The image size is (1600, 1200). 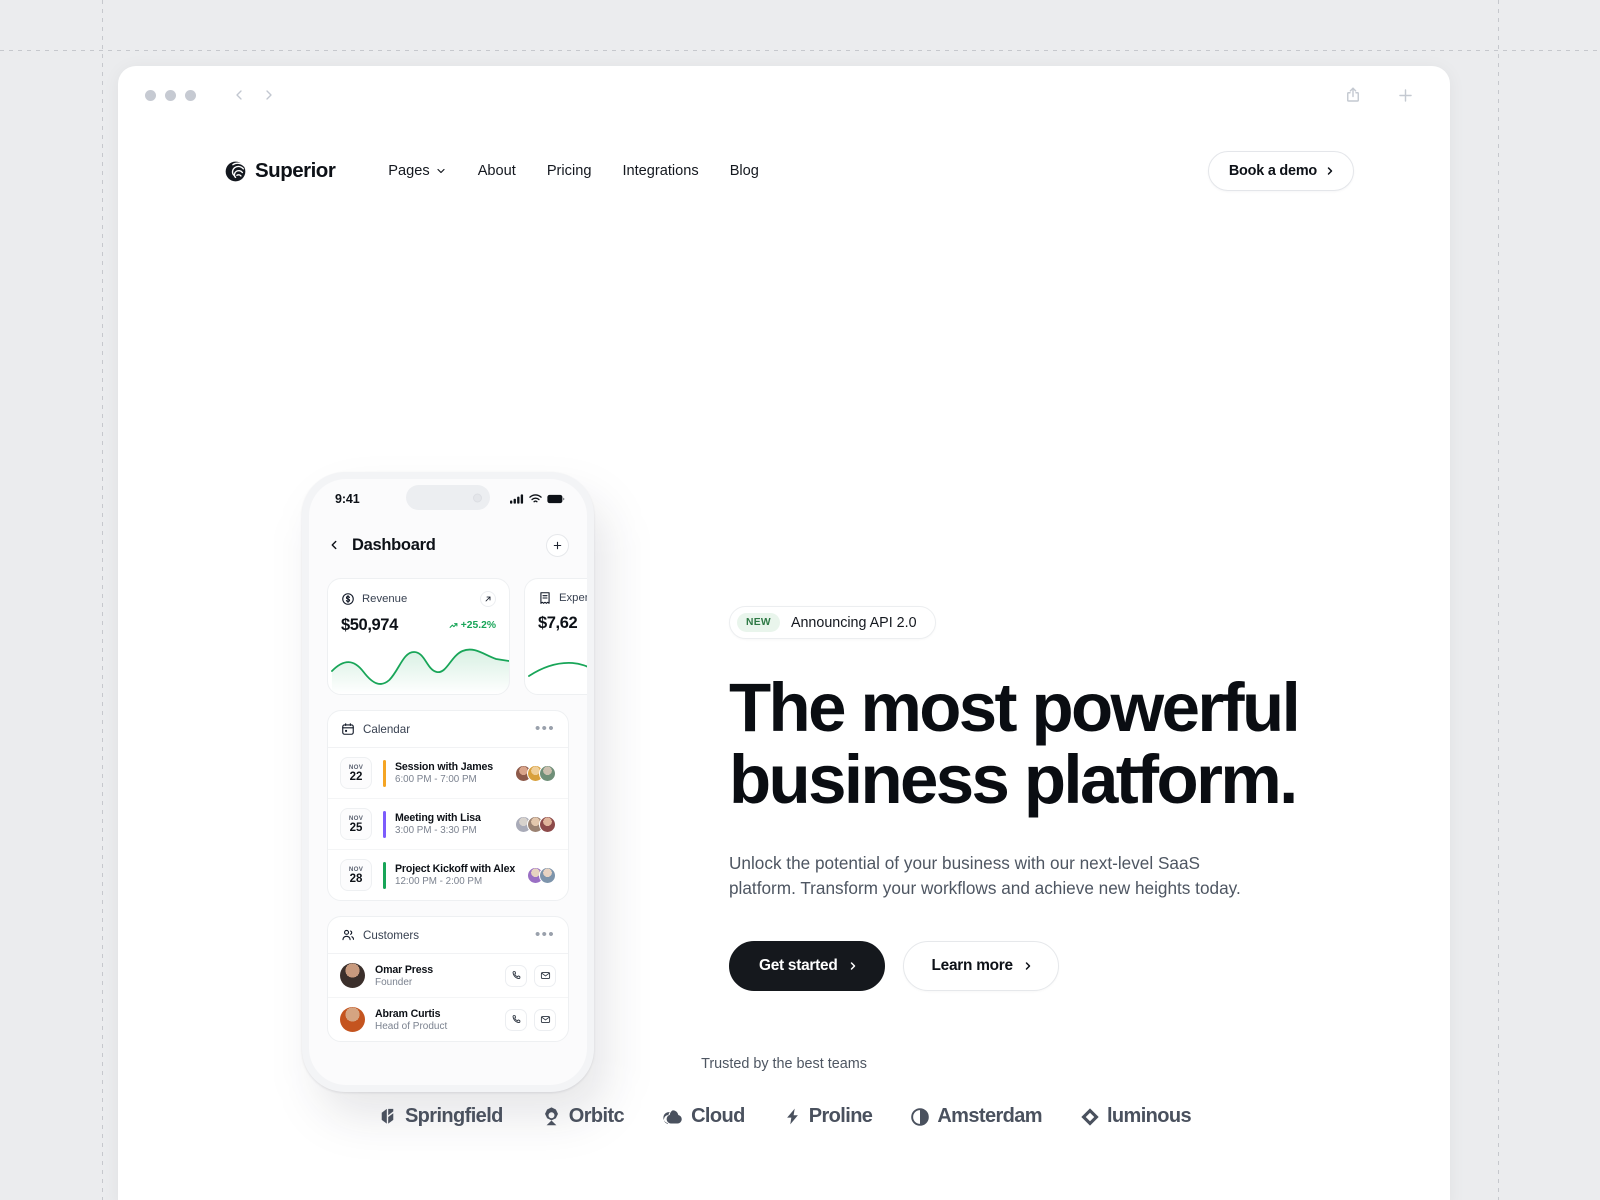 I want to click on stat-value-row: $50,974 +25.2%, so click(x=418, y=625).